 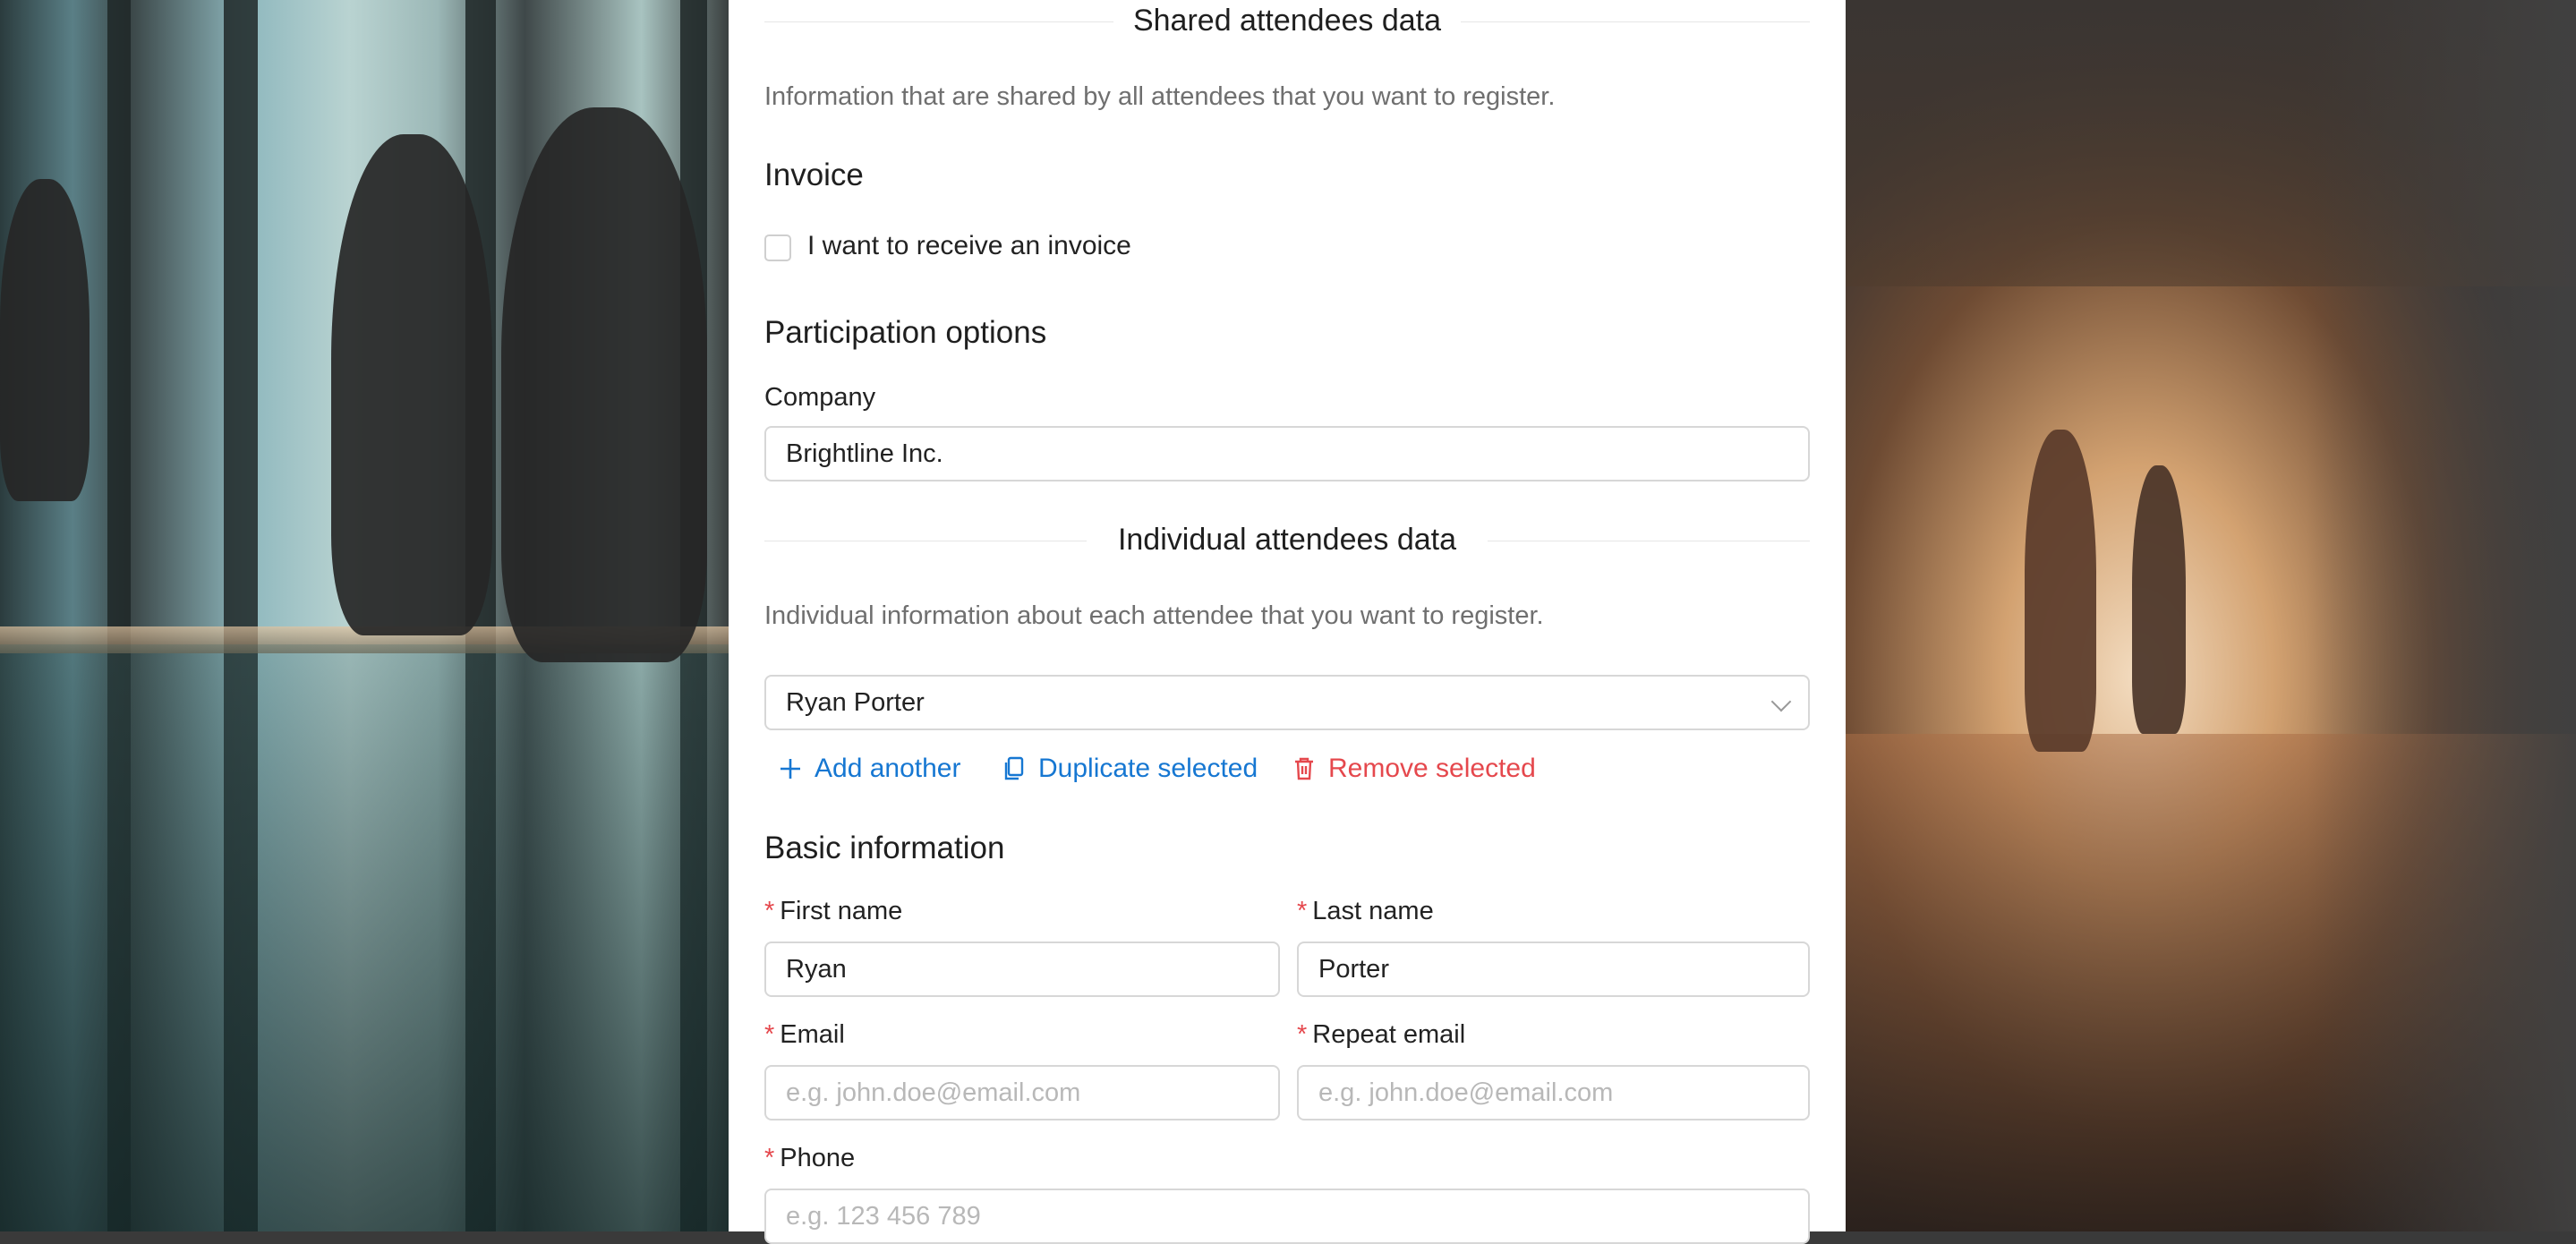 What do you see at coordinates (884, 848) in the screenshot?
I see `basic-information-heading: Basic information` at bounding box center [884, 848].